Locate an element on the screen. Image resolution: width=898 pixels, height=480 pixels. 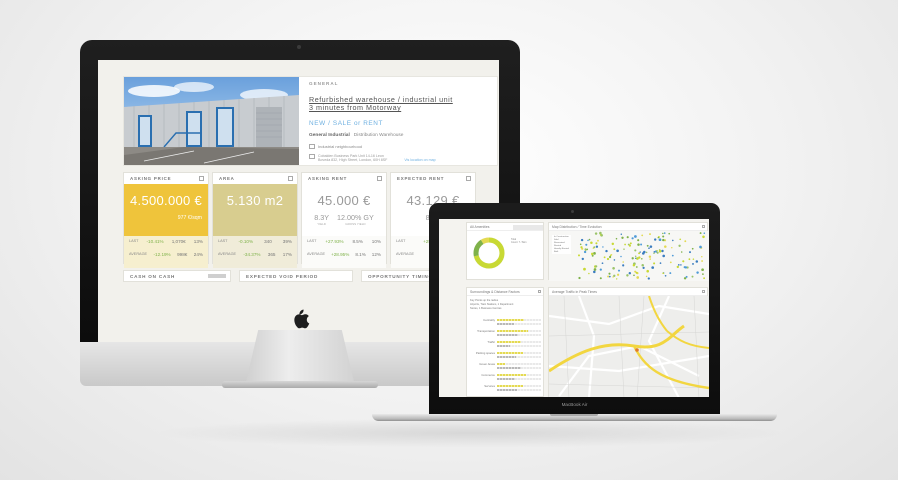
neighbourhood-label: Industrial neighbourhood is located at coordinates (340, 146).